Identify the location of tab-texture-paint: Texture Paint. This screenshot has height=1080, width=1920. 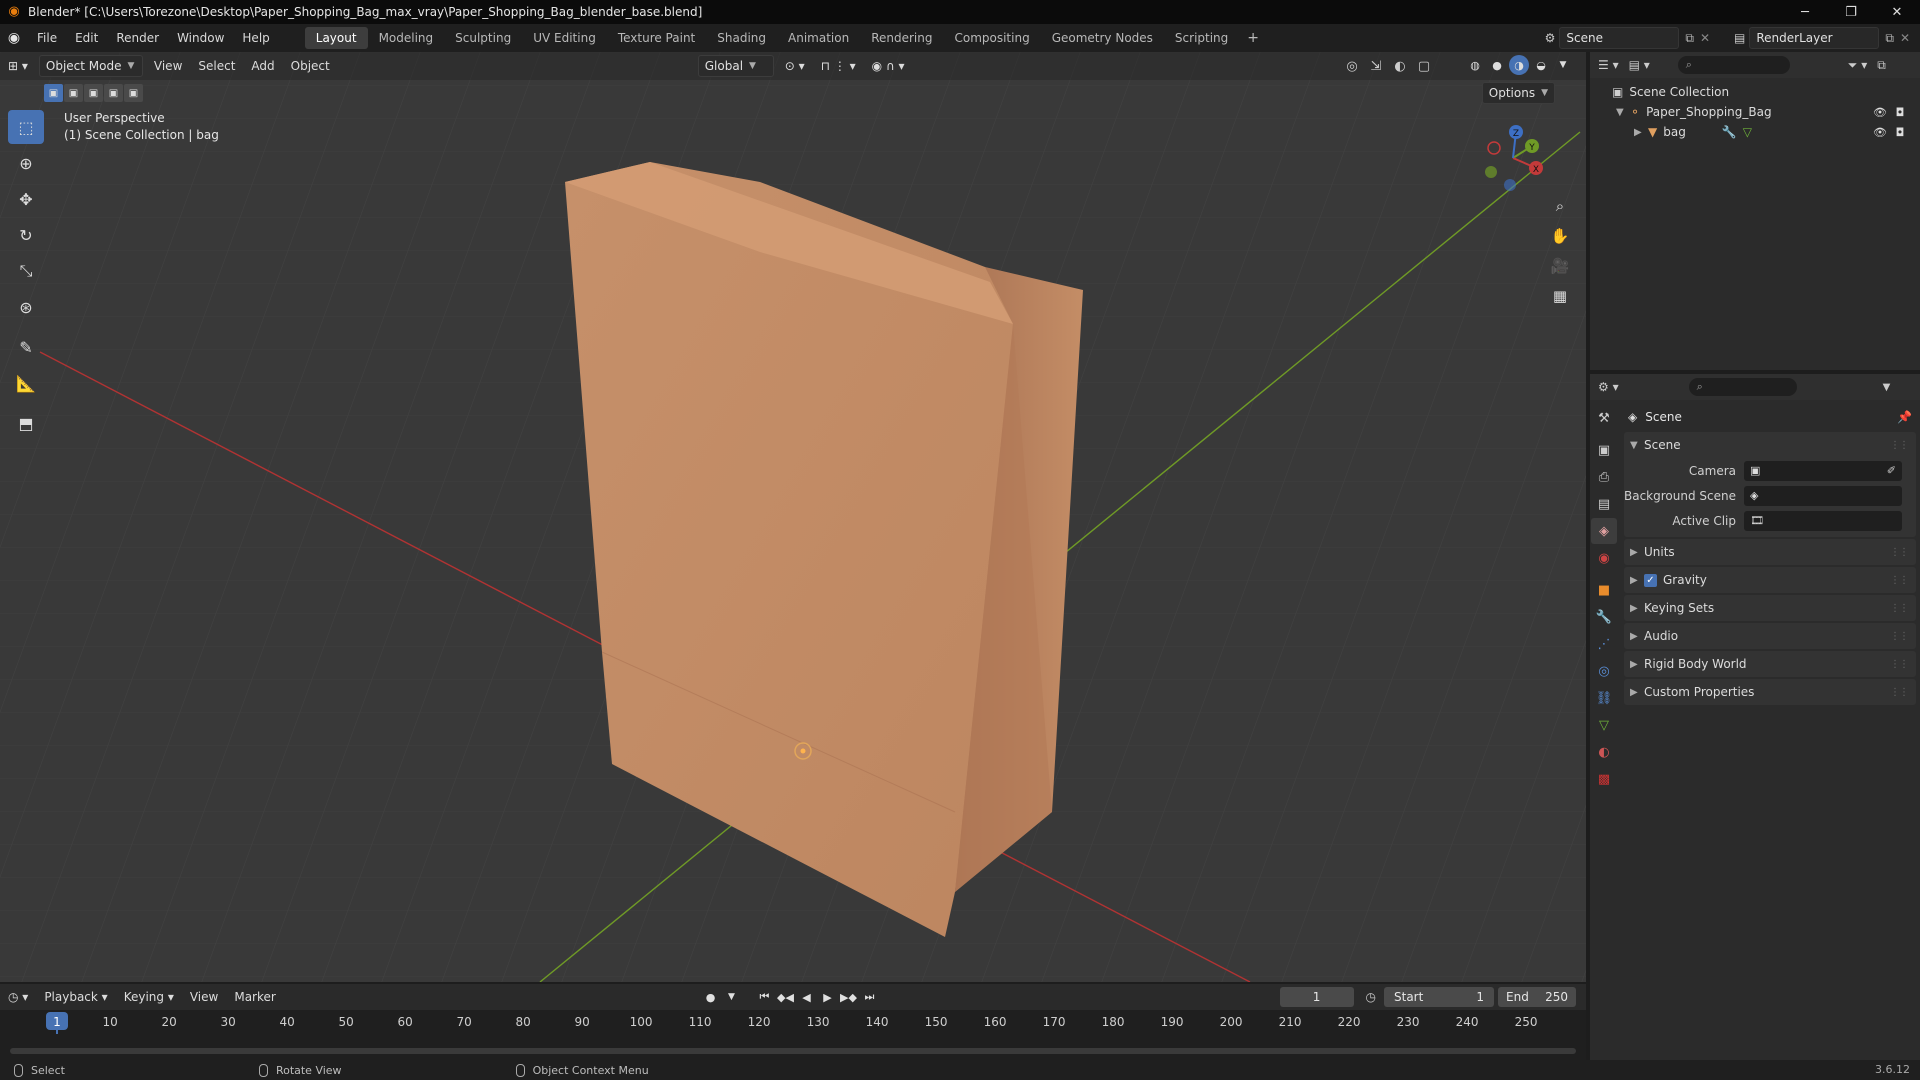
(656, 38).